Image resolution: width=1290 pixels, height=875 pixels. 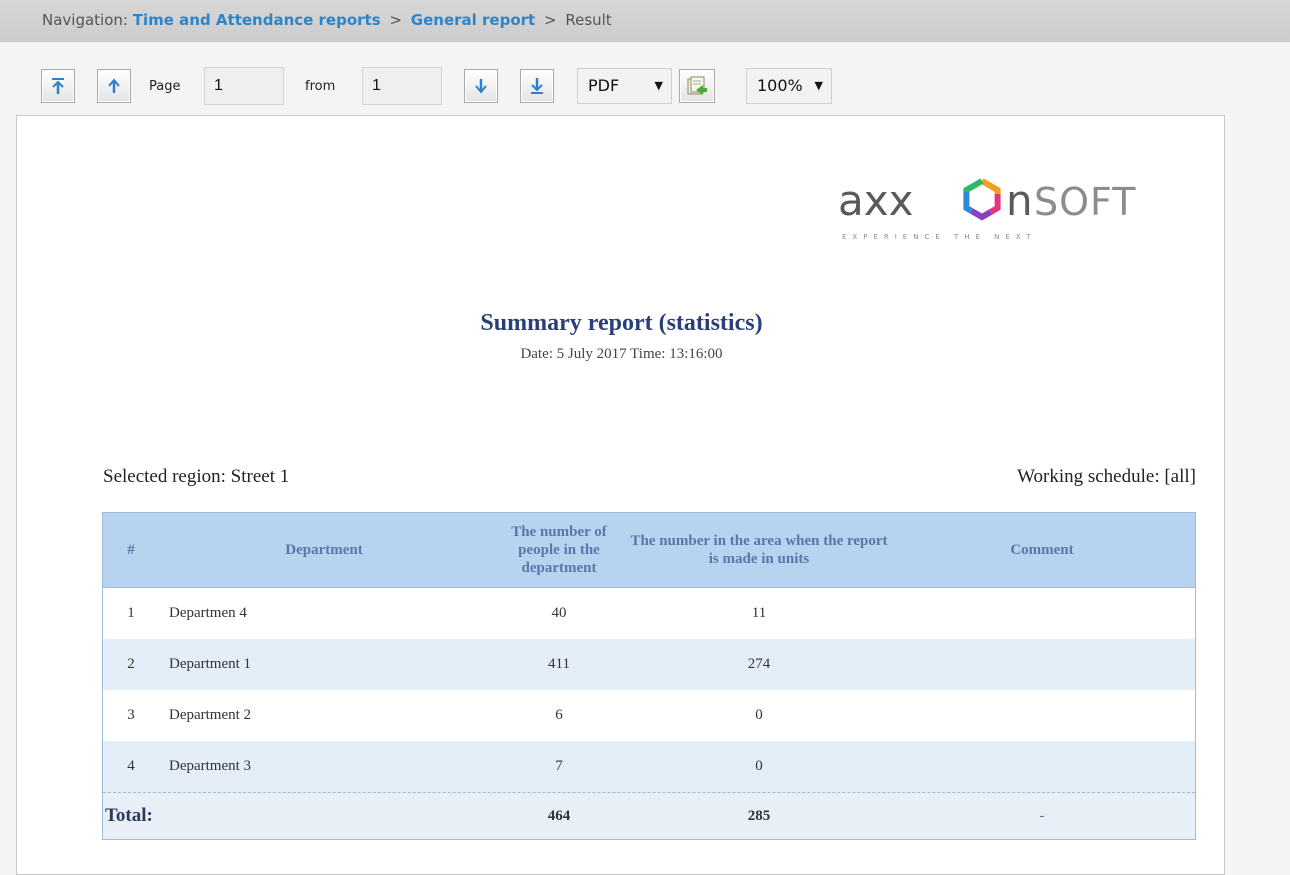 I want to click on total-comment: -, so click(x=1042, y=815).